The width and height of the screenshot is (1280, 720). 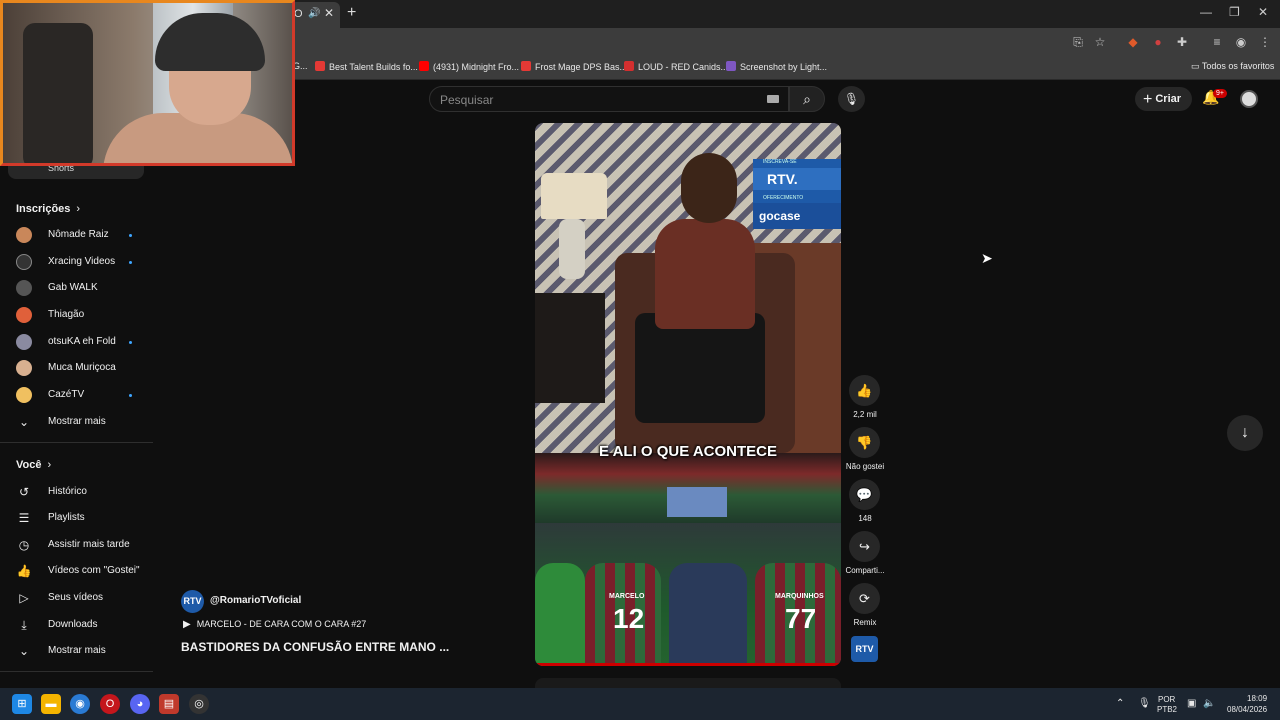 I want to click on browser-tab-active: O 🔊 ✕, so click(x=315, y=15).